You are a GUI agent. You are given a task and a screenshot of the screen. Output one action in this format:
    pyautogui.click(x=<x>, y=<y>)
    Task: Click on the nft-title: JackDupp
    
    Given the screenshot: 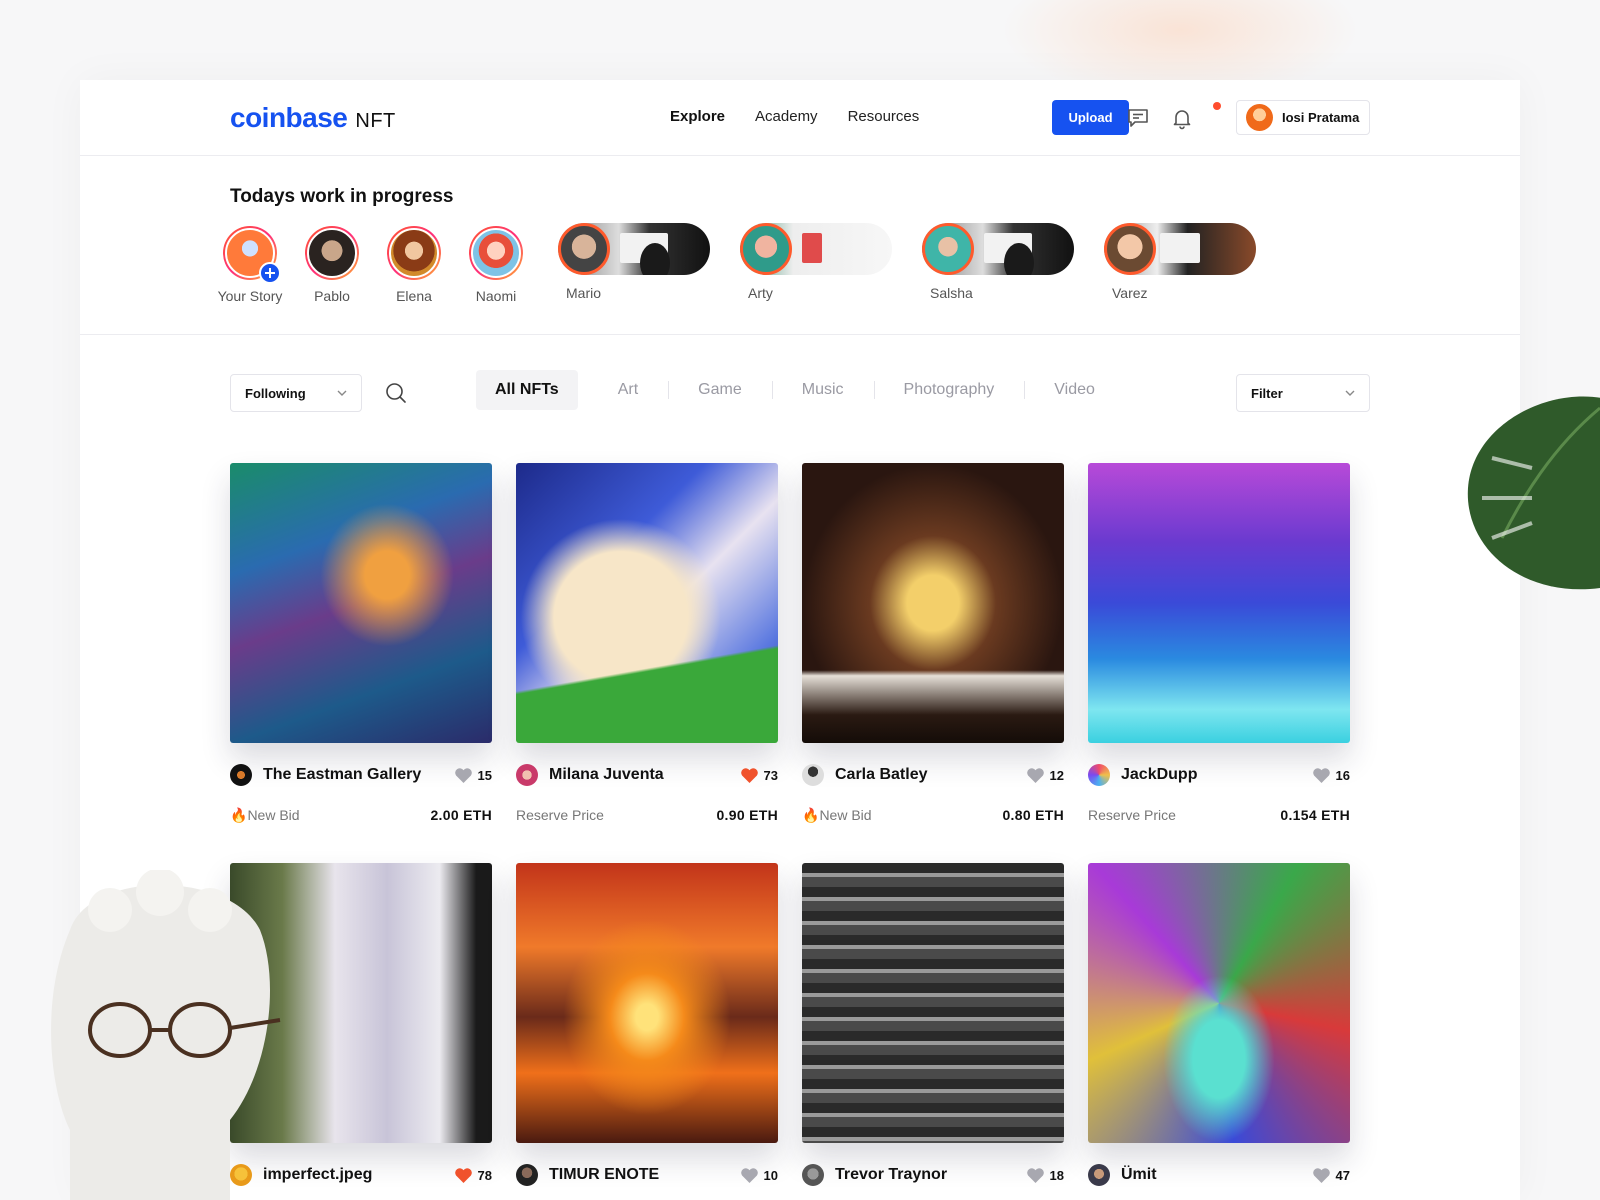 What is the action you would take?
    pyautogui.click(x=1217, y=775)
    